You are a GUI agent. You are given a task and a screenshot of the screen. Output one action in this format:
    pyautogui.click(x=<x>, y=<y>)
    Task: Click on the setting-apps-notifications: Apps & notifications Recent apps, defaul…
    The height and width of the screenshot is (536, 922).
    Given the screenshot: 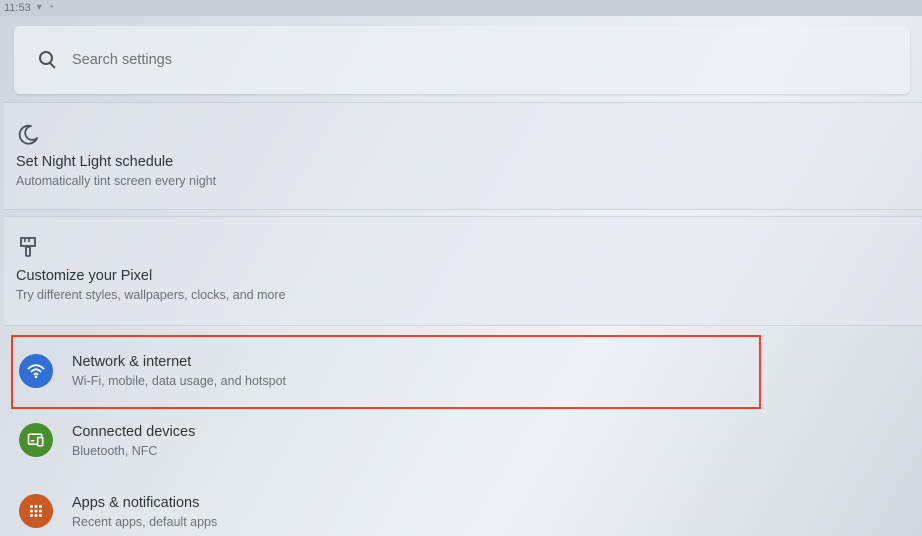 What is the action you would take?
    pyautogui.click(x=461, y=506)
    